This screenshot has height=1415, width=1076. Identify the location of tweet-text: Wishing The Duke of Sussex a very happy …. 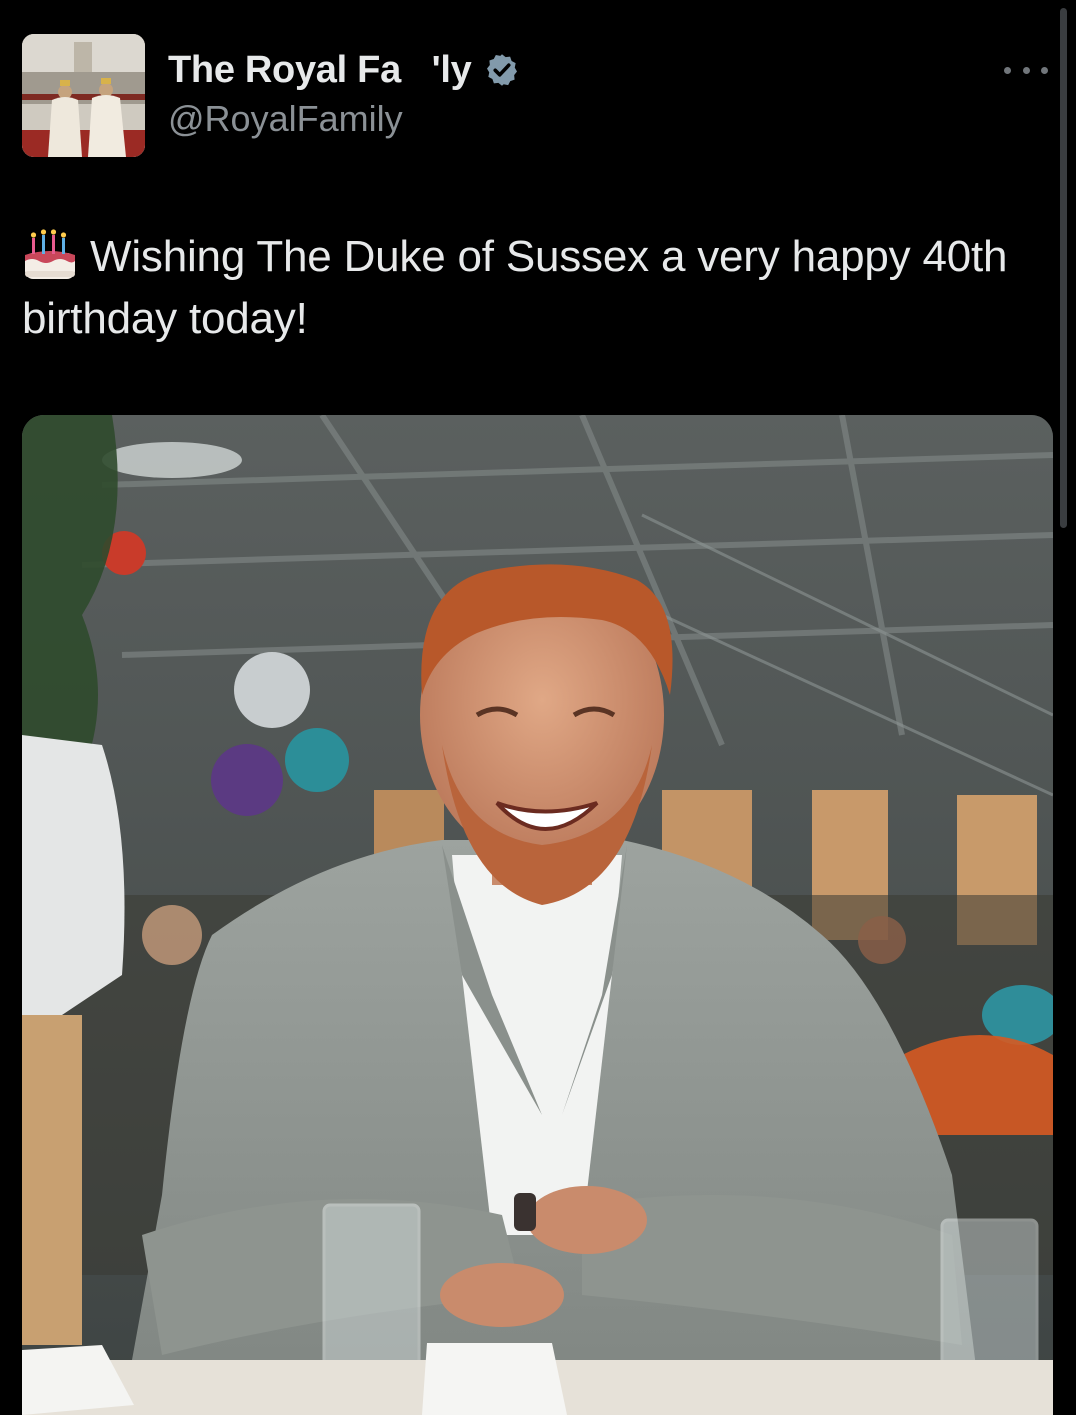
(522, 288).